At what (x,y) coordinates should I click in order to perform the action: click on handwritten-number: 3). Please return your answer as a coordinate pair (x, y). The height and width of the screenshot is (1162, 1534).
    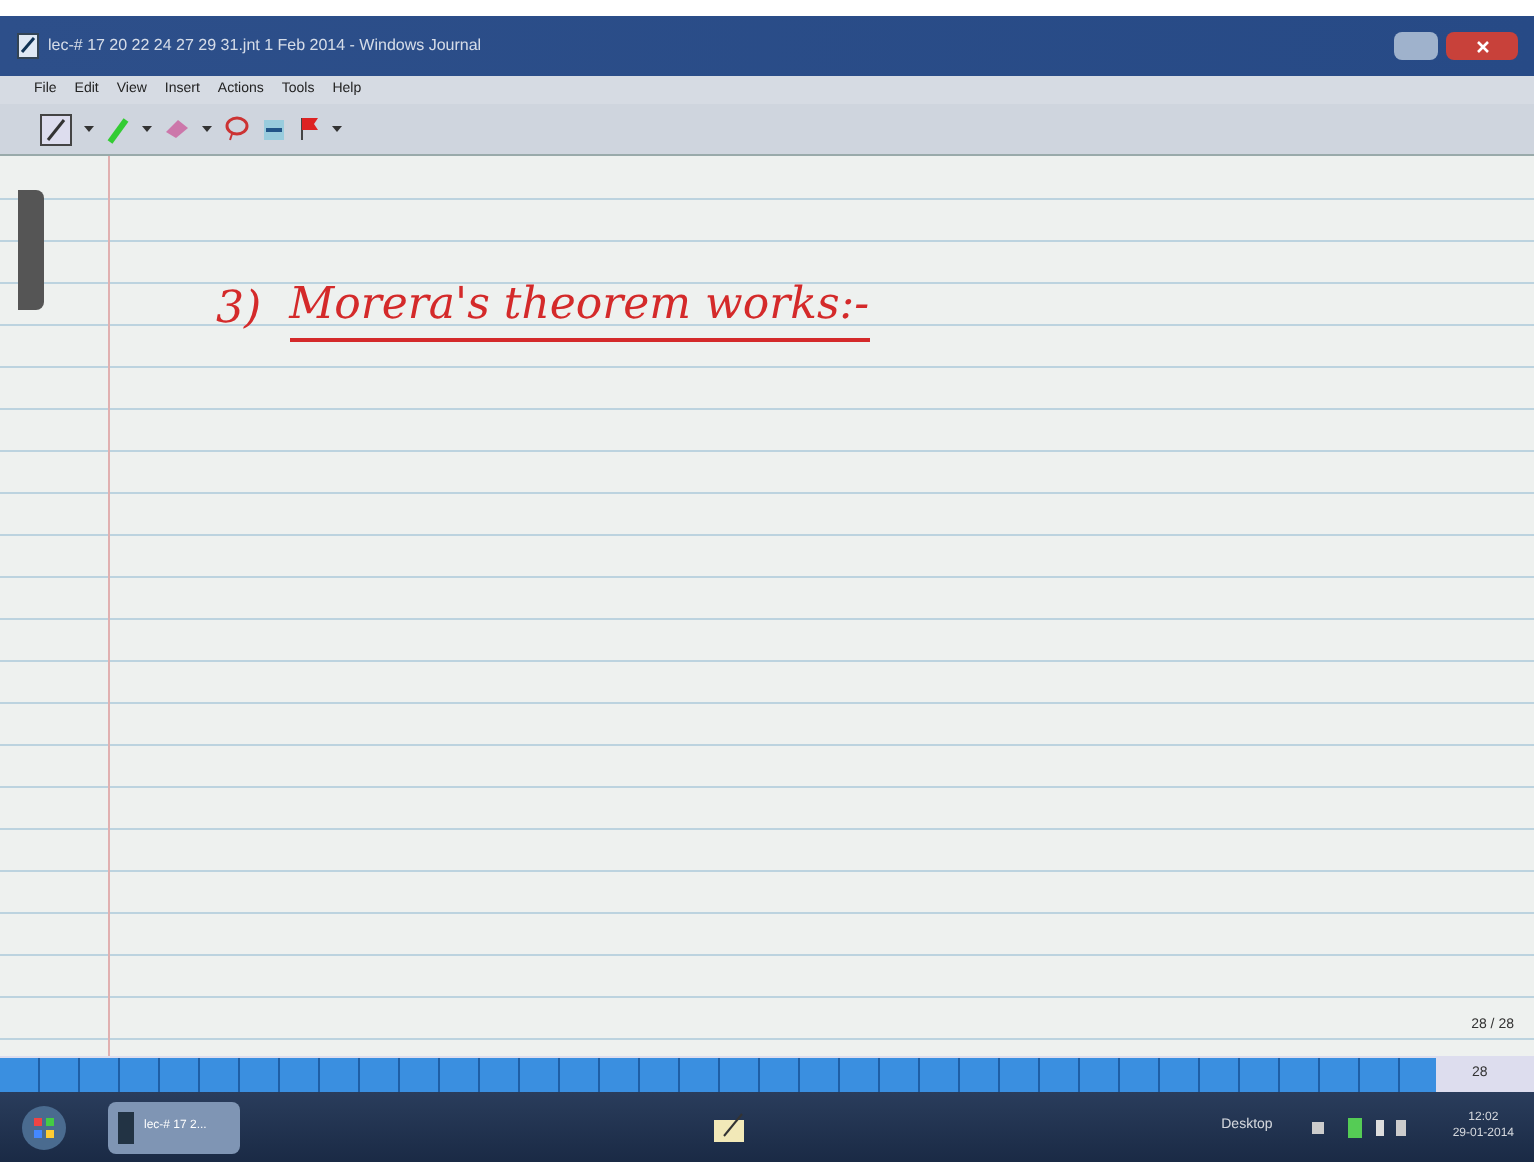
    Looking at the image, I should click on (239, 310).